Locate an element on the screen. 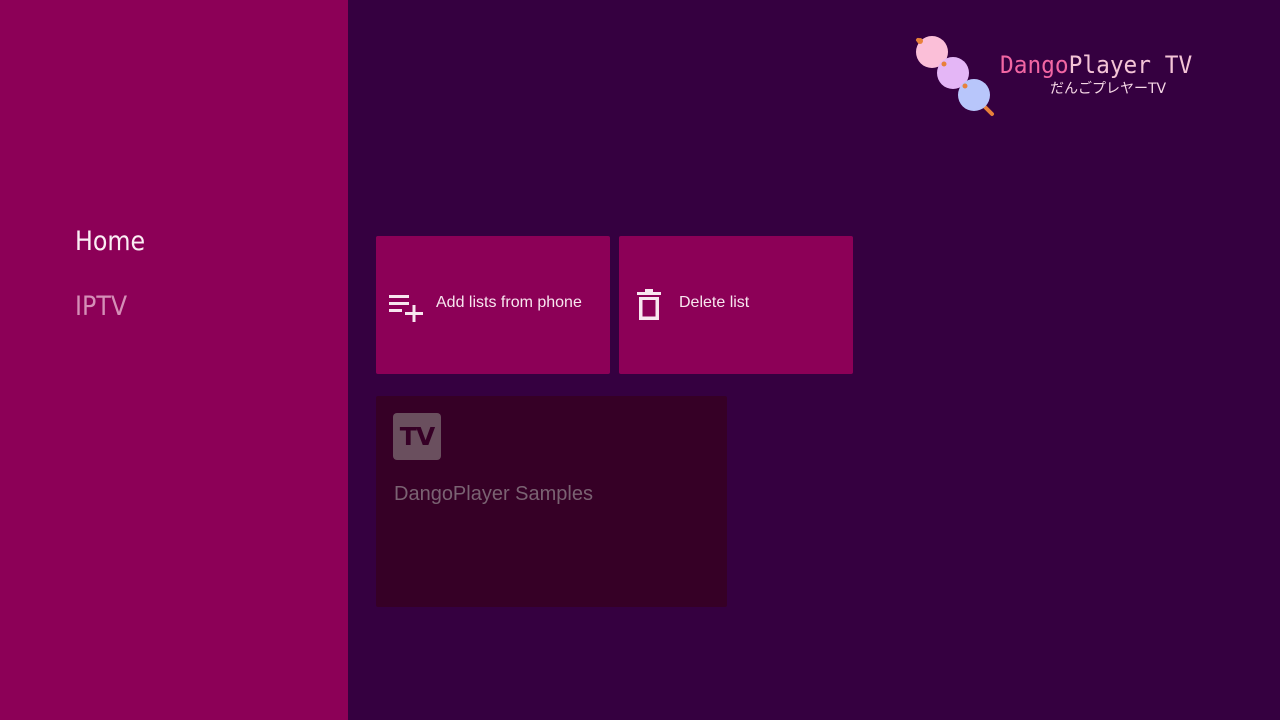 This screenshot has height=720, width=1280. sidebar-item-iptv: IPTV is located at coordinates (101, 307).